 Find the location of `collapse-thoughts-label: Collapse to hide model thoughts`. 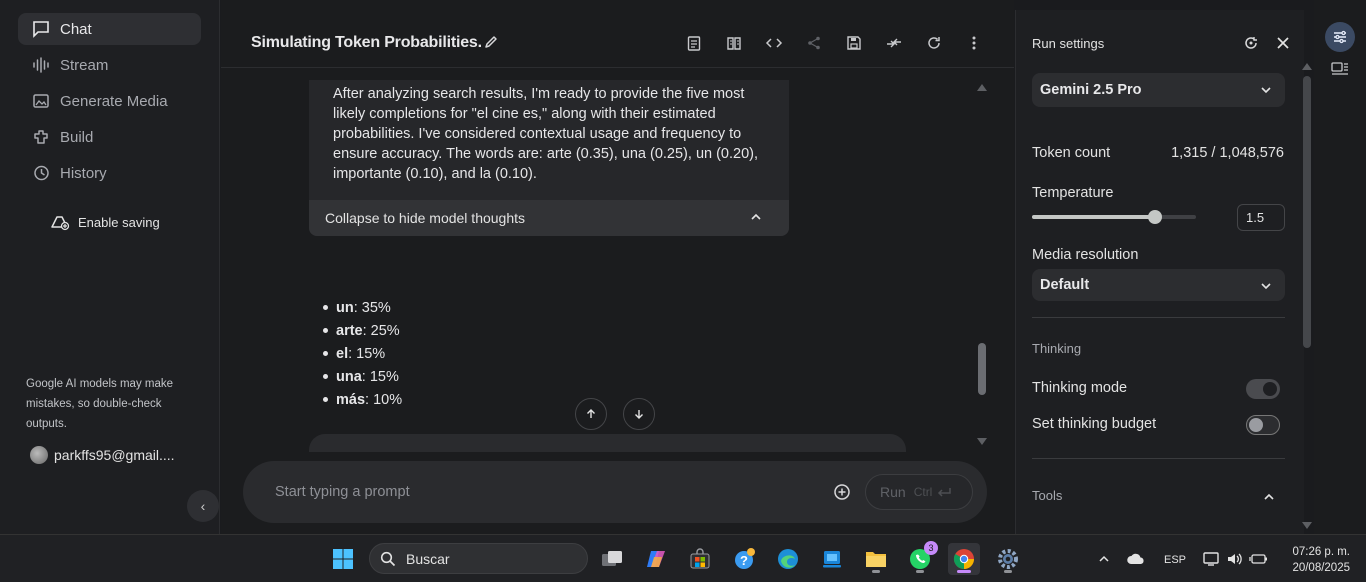

collapse-thoughts-label: Collapse to hide model thoughts is located at coordinates (425, 218).